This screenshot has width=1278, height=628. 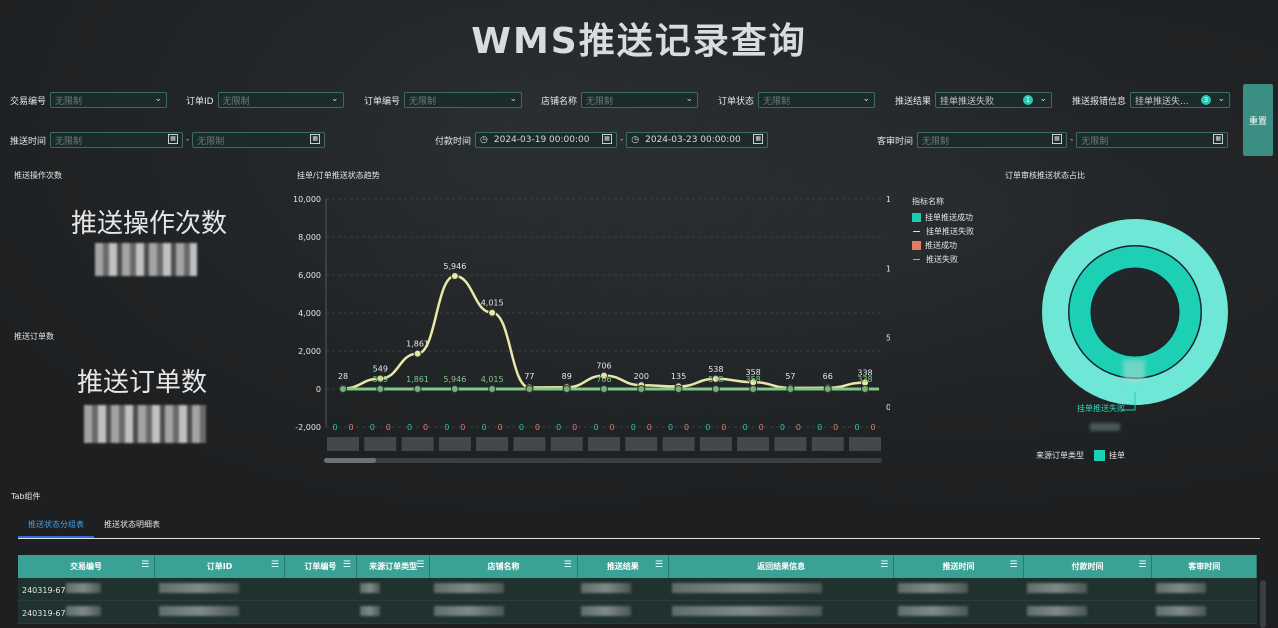 What do you see at coordinates (943, 231) in the screenshot?
I see `legend-item: 挂单推送失败` at bounding box center [943, 231].